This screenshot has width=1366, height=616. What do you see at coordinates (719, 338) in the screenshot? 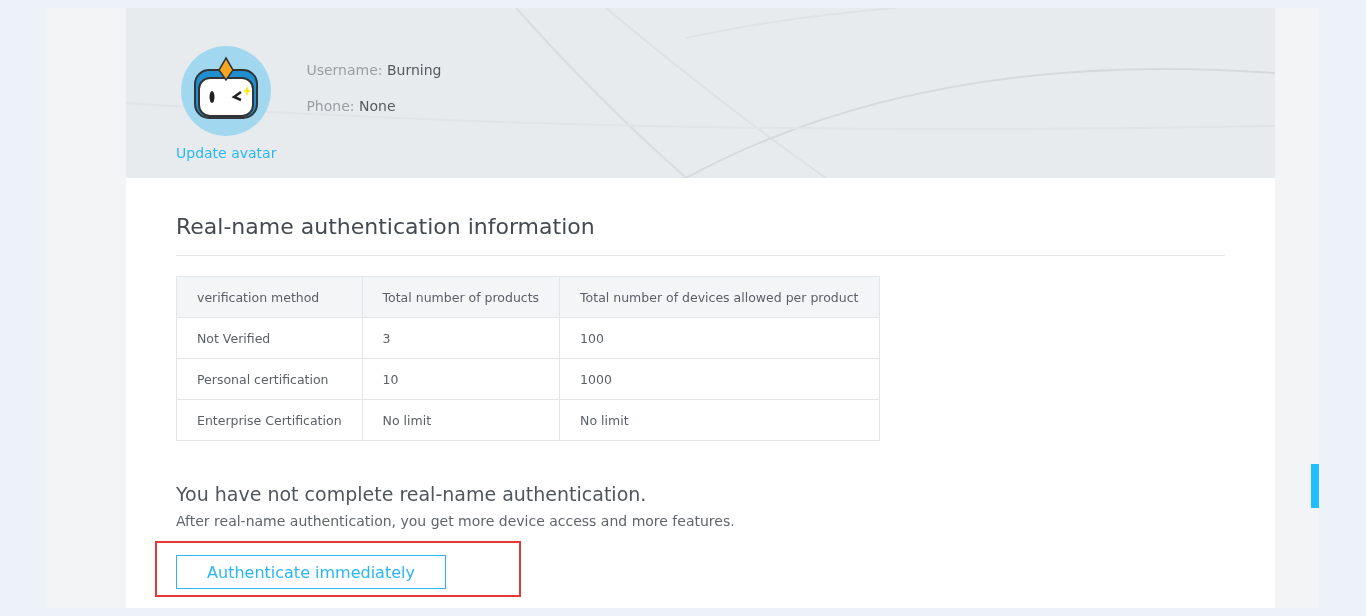
I see `table-cell: 100` at bounding box center [719, 338].